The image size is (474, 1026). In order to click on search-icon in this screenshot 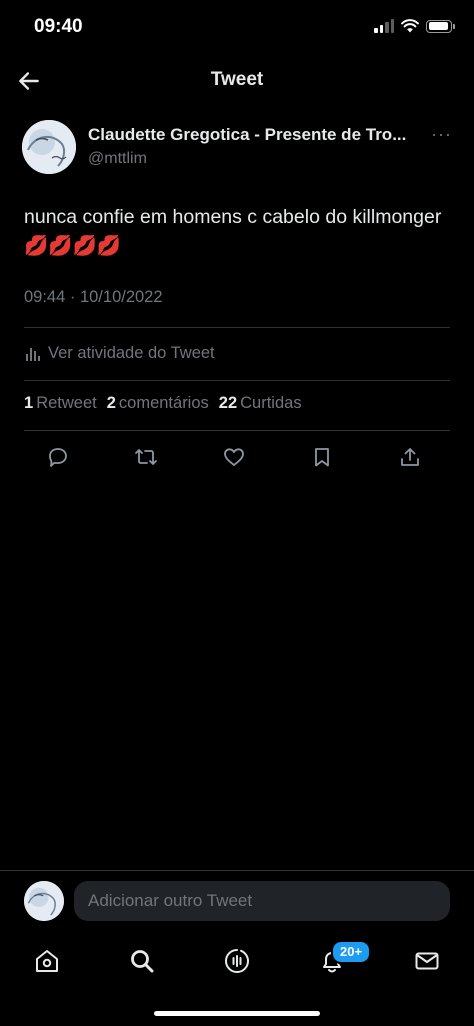, I will do `click(142, 961)`.